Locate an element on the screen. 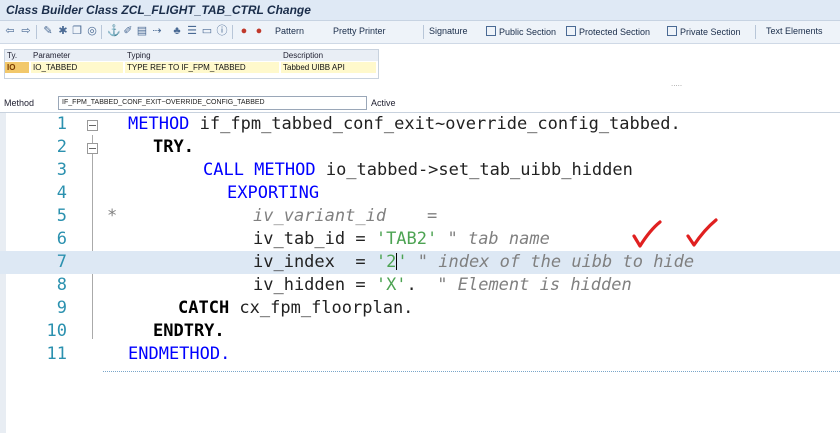  code-token: iv_index = is located at coordinates (314, 262).